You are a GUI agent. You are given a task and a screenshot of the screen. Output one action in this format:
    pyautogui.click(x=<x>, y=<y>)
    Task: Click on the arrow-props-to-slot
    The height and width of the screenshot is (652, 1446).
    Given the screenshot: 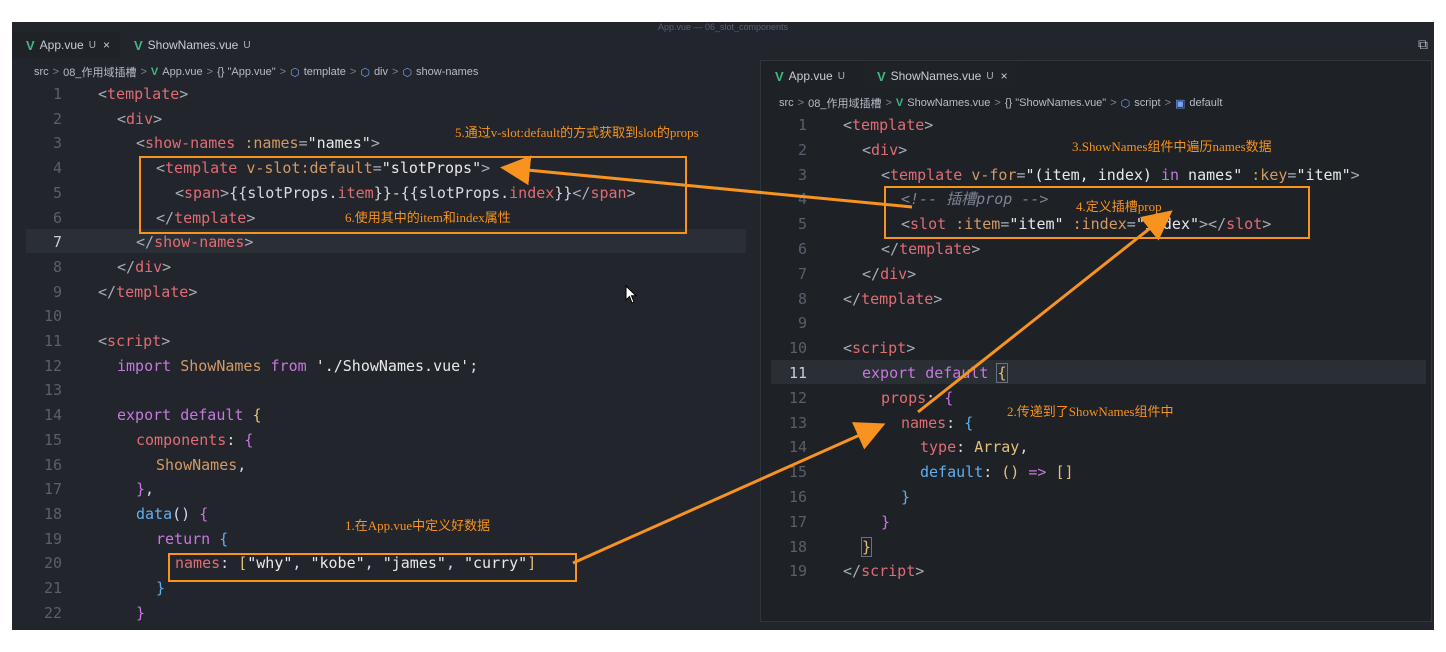 What is the action you would take?
    pyautogui.click(x=1045, y=312)
    